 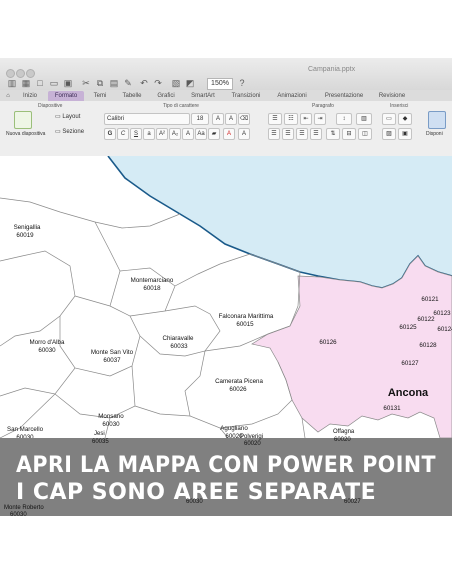 What do you see at coordinates (252, 437) in the screenshot?
I see `region-polverigi-name: Polverigi` at bounding box center [252, 437].